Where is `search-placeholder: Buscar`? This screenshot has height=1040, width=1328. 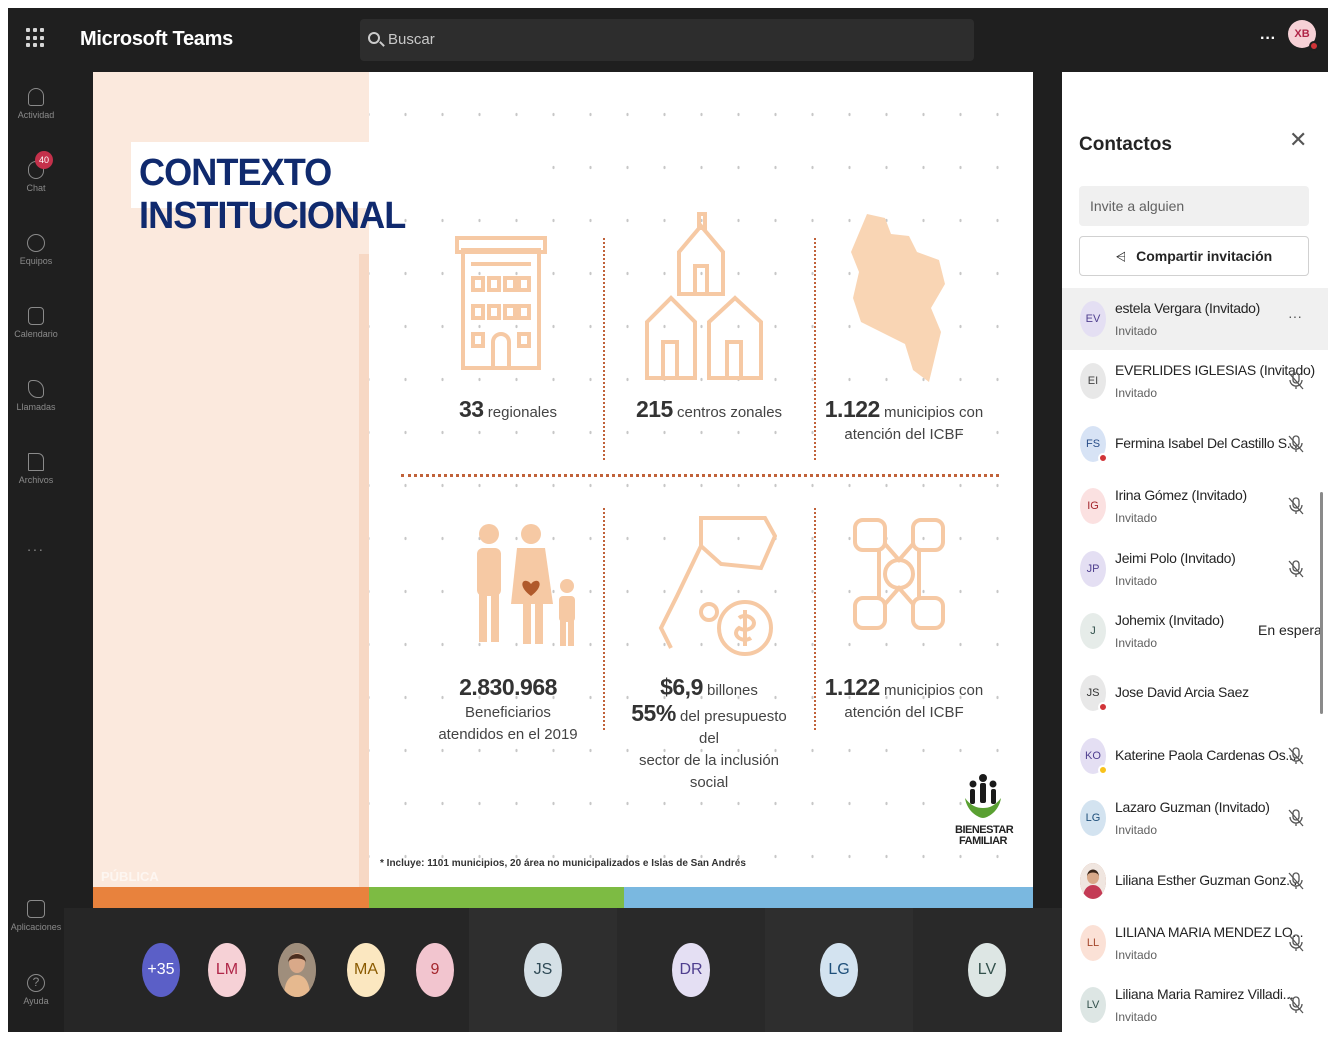
search-placeholder: Buscar is located at coordinates (411, 39).